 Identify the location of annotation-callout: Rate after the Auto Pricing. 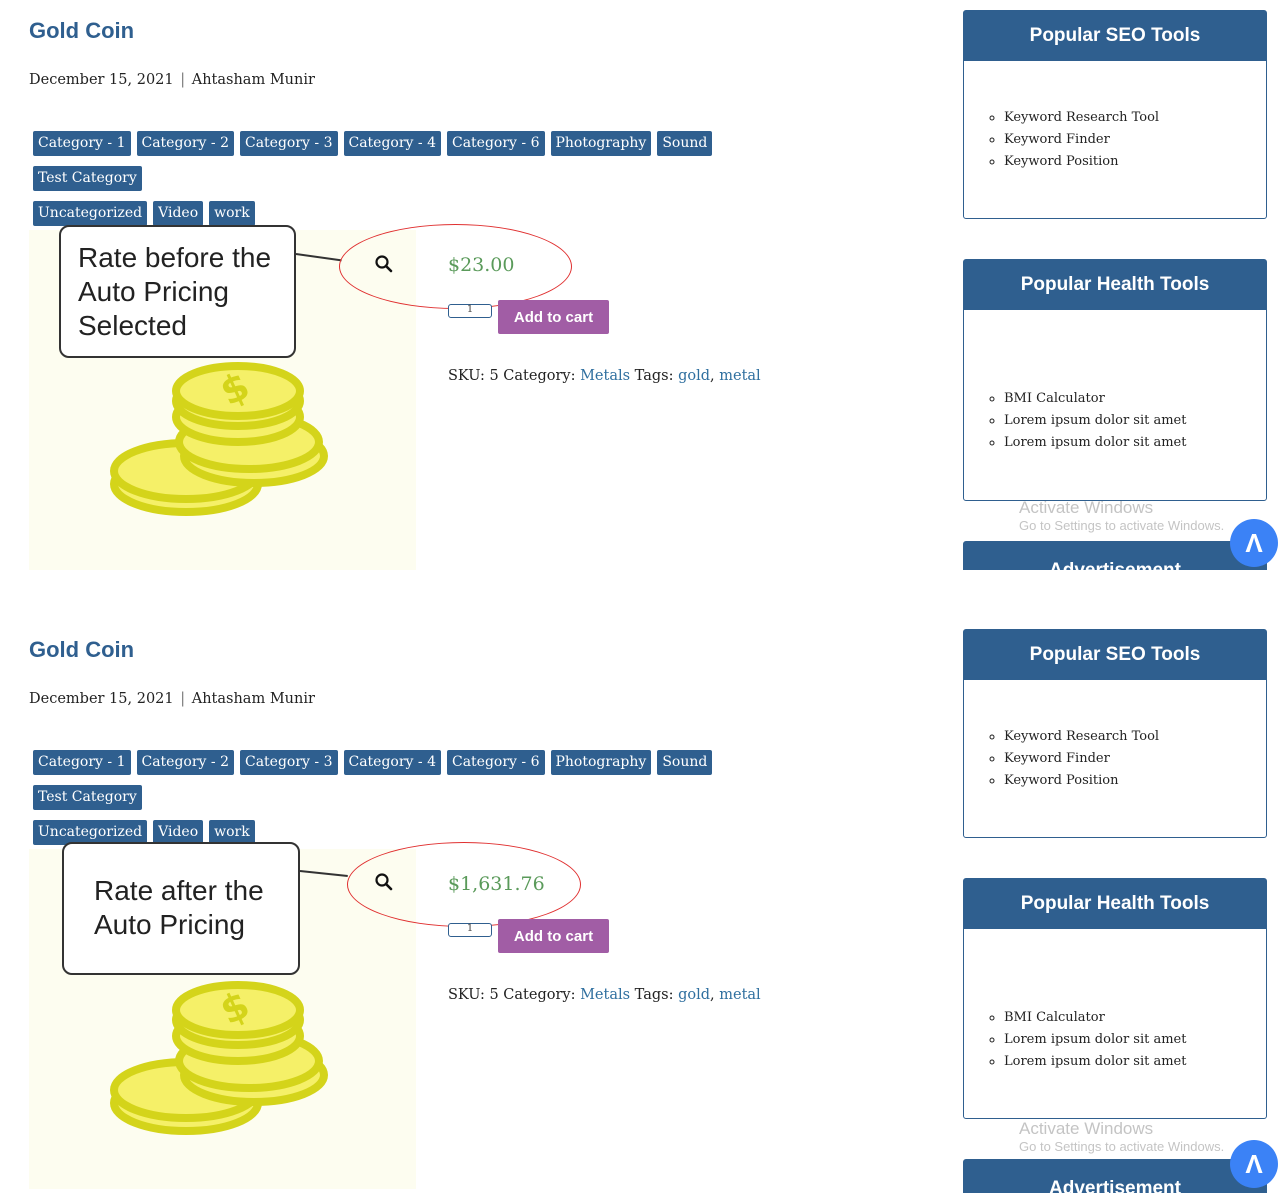
(181, 908).